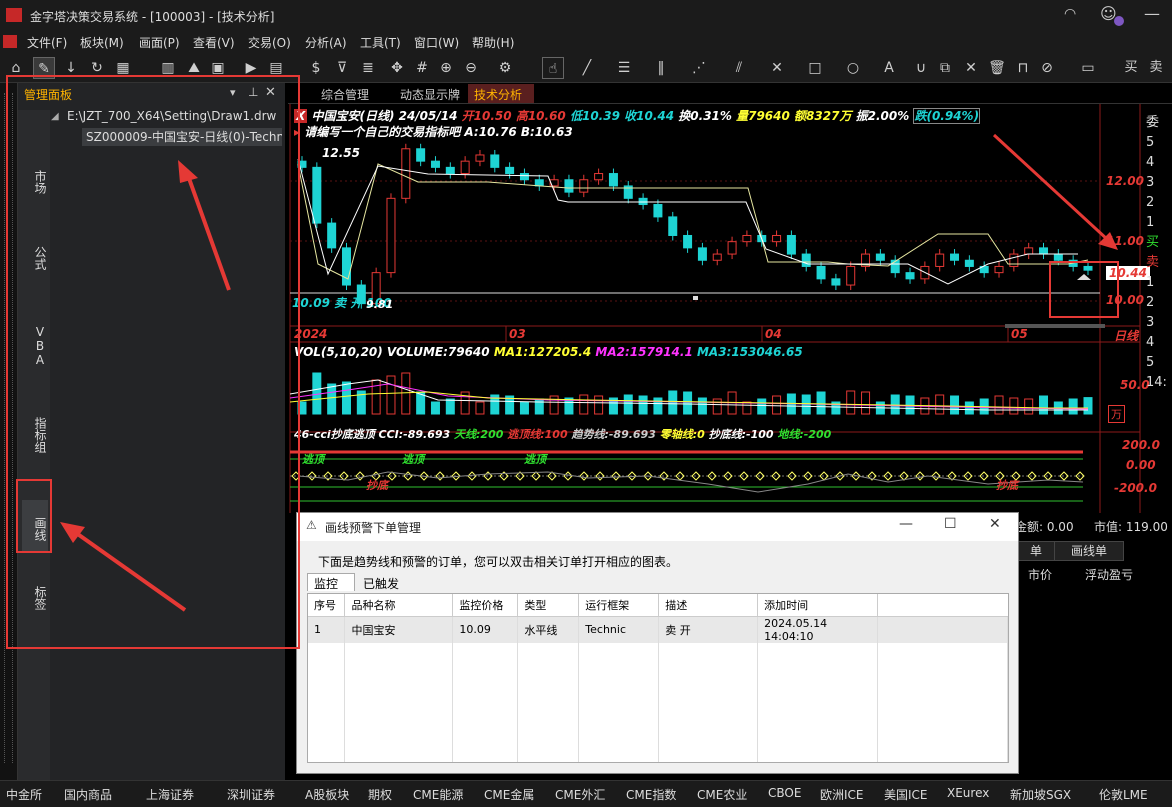  Describe the element at coordinates (55, 116) in the screenshot. I see `tree-expand-icon: ◢` at that location.